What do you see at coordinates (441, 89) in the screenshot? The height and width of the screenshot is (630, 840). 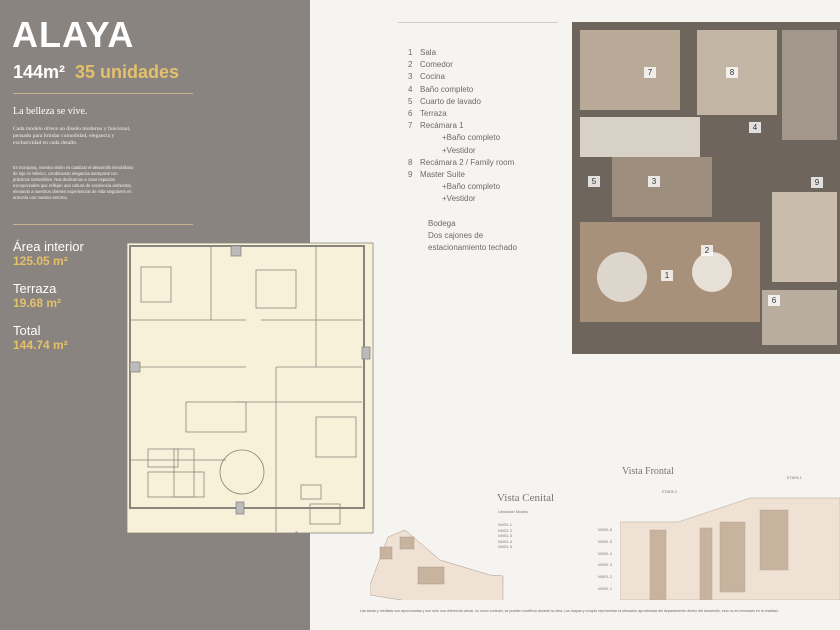 I see `legend-item: 4 Baño completo` at bounding box center [441, 89].